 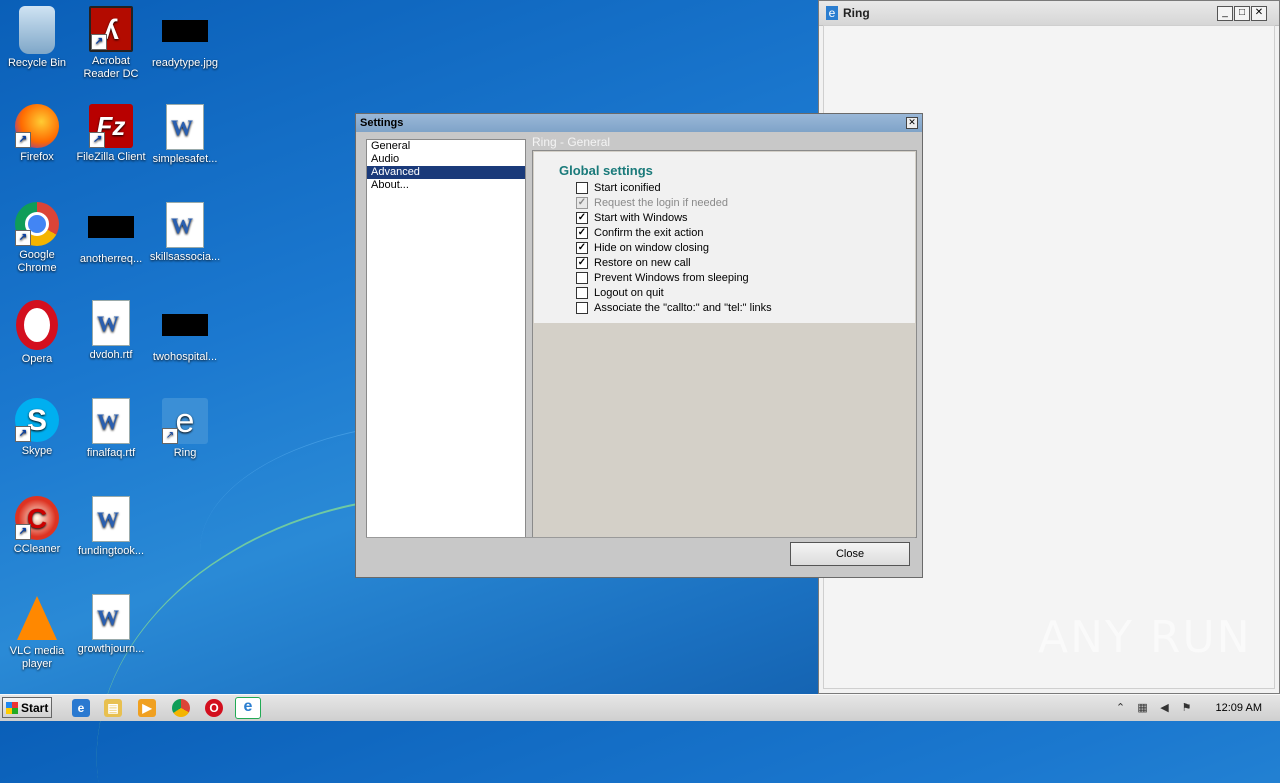 I want to click on option-label: Associate the "callto:" and "tel:" links, so click(x=683, y=308).